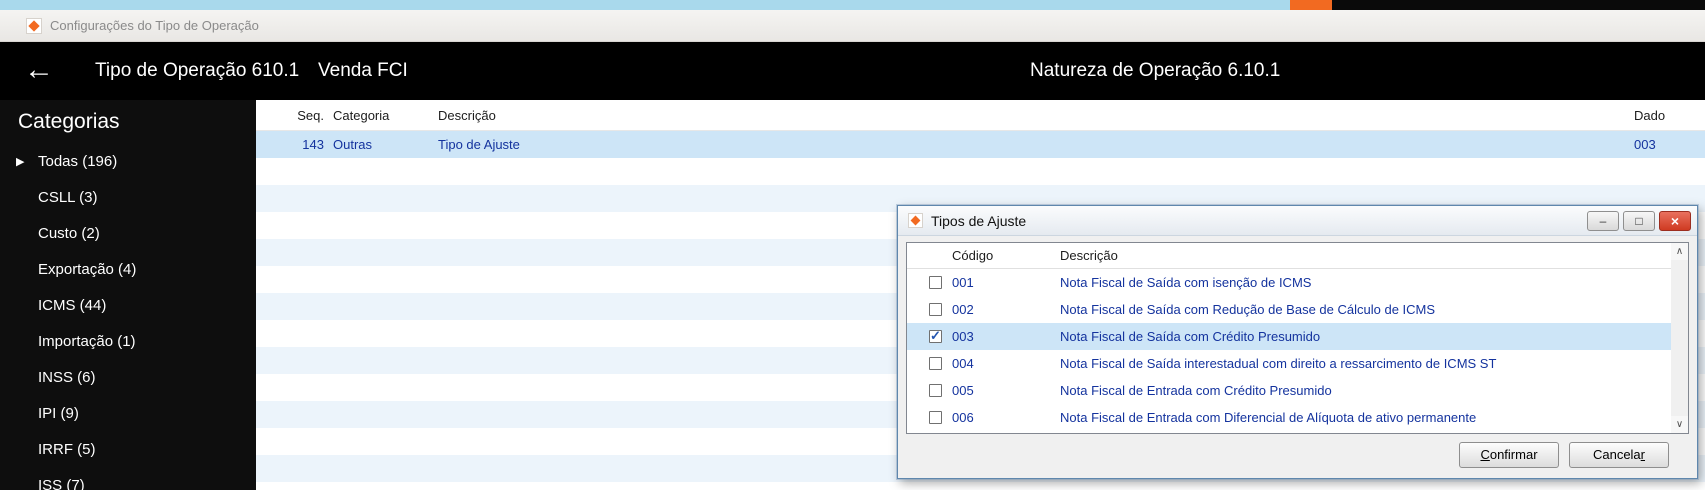 This screenshot has height=490, width=1705. Describe the element at coordinates (67, 449) in the screenshot. I see `sidebar-item-label: IRRF (5)` at that location.